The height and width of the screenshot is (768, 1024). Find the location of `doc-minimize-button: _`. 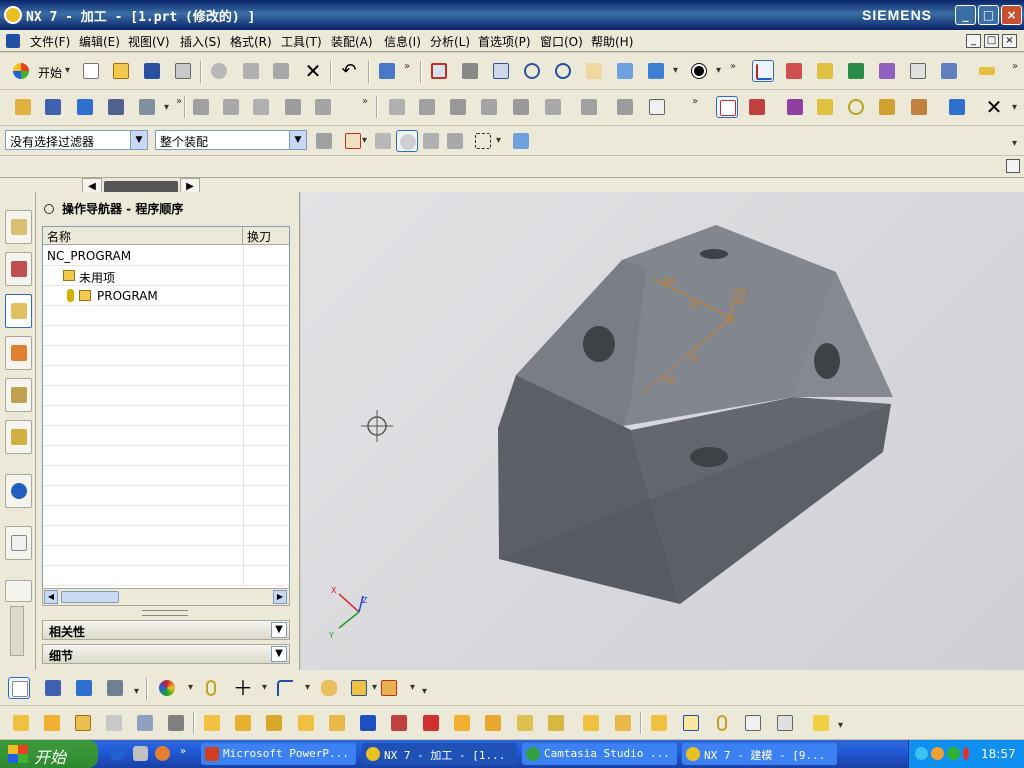

doc-minimize-button: _ is located at coordinates (973, 41).